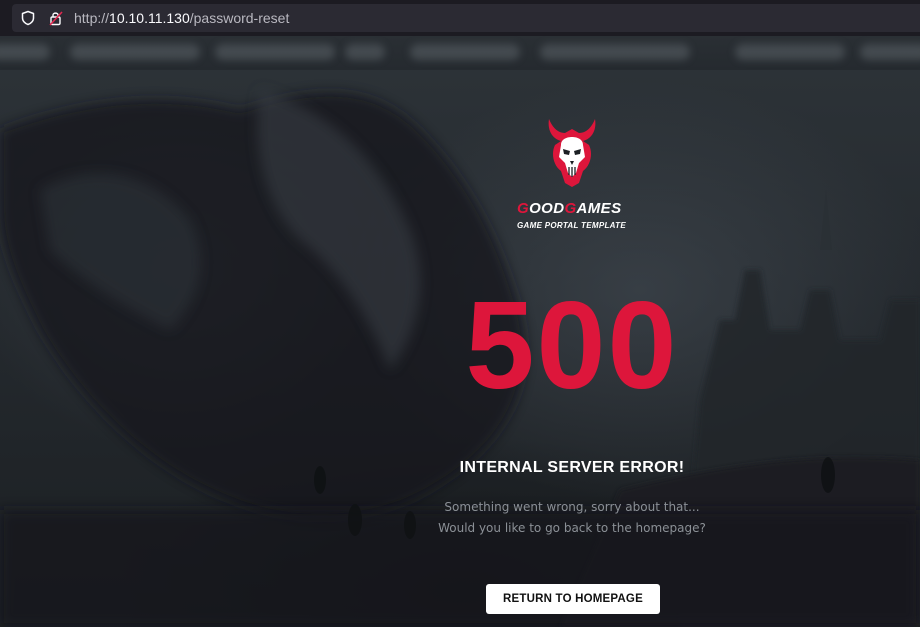 The image size is (920, 627). Describe the element at coordinates (572, 153) in the screenshot. I see `goodgames-logo-icon` at that location.